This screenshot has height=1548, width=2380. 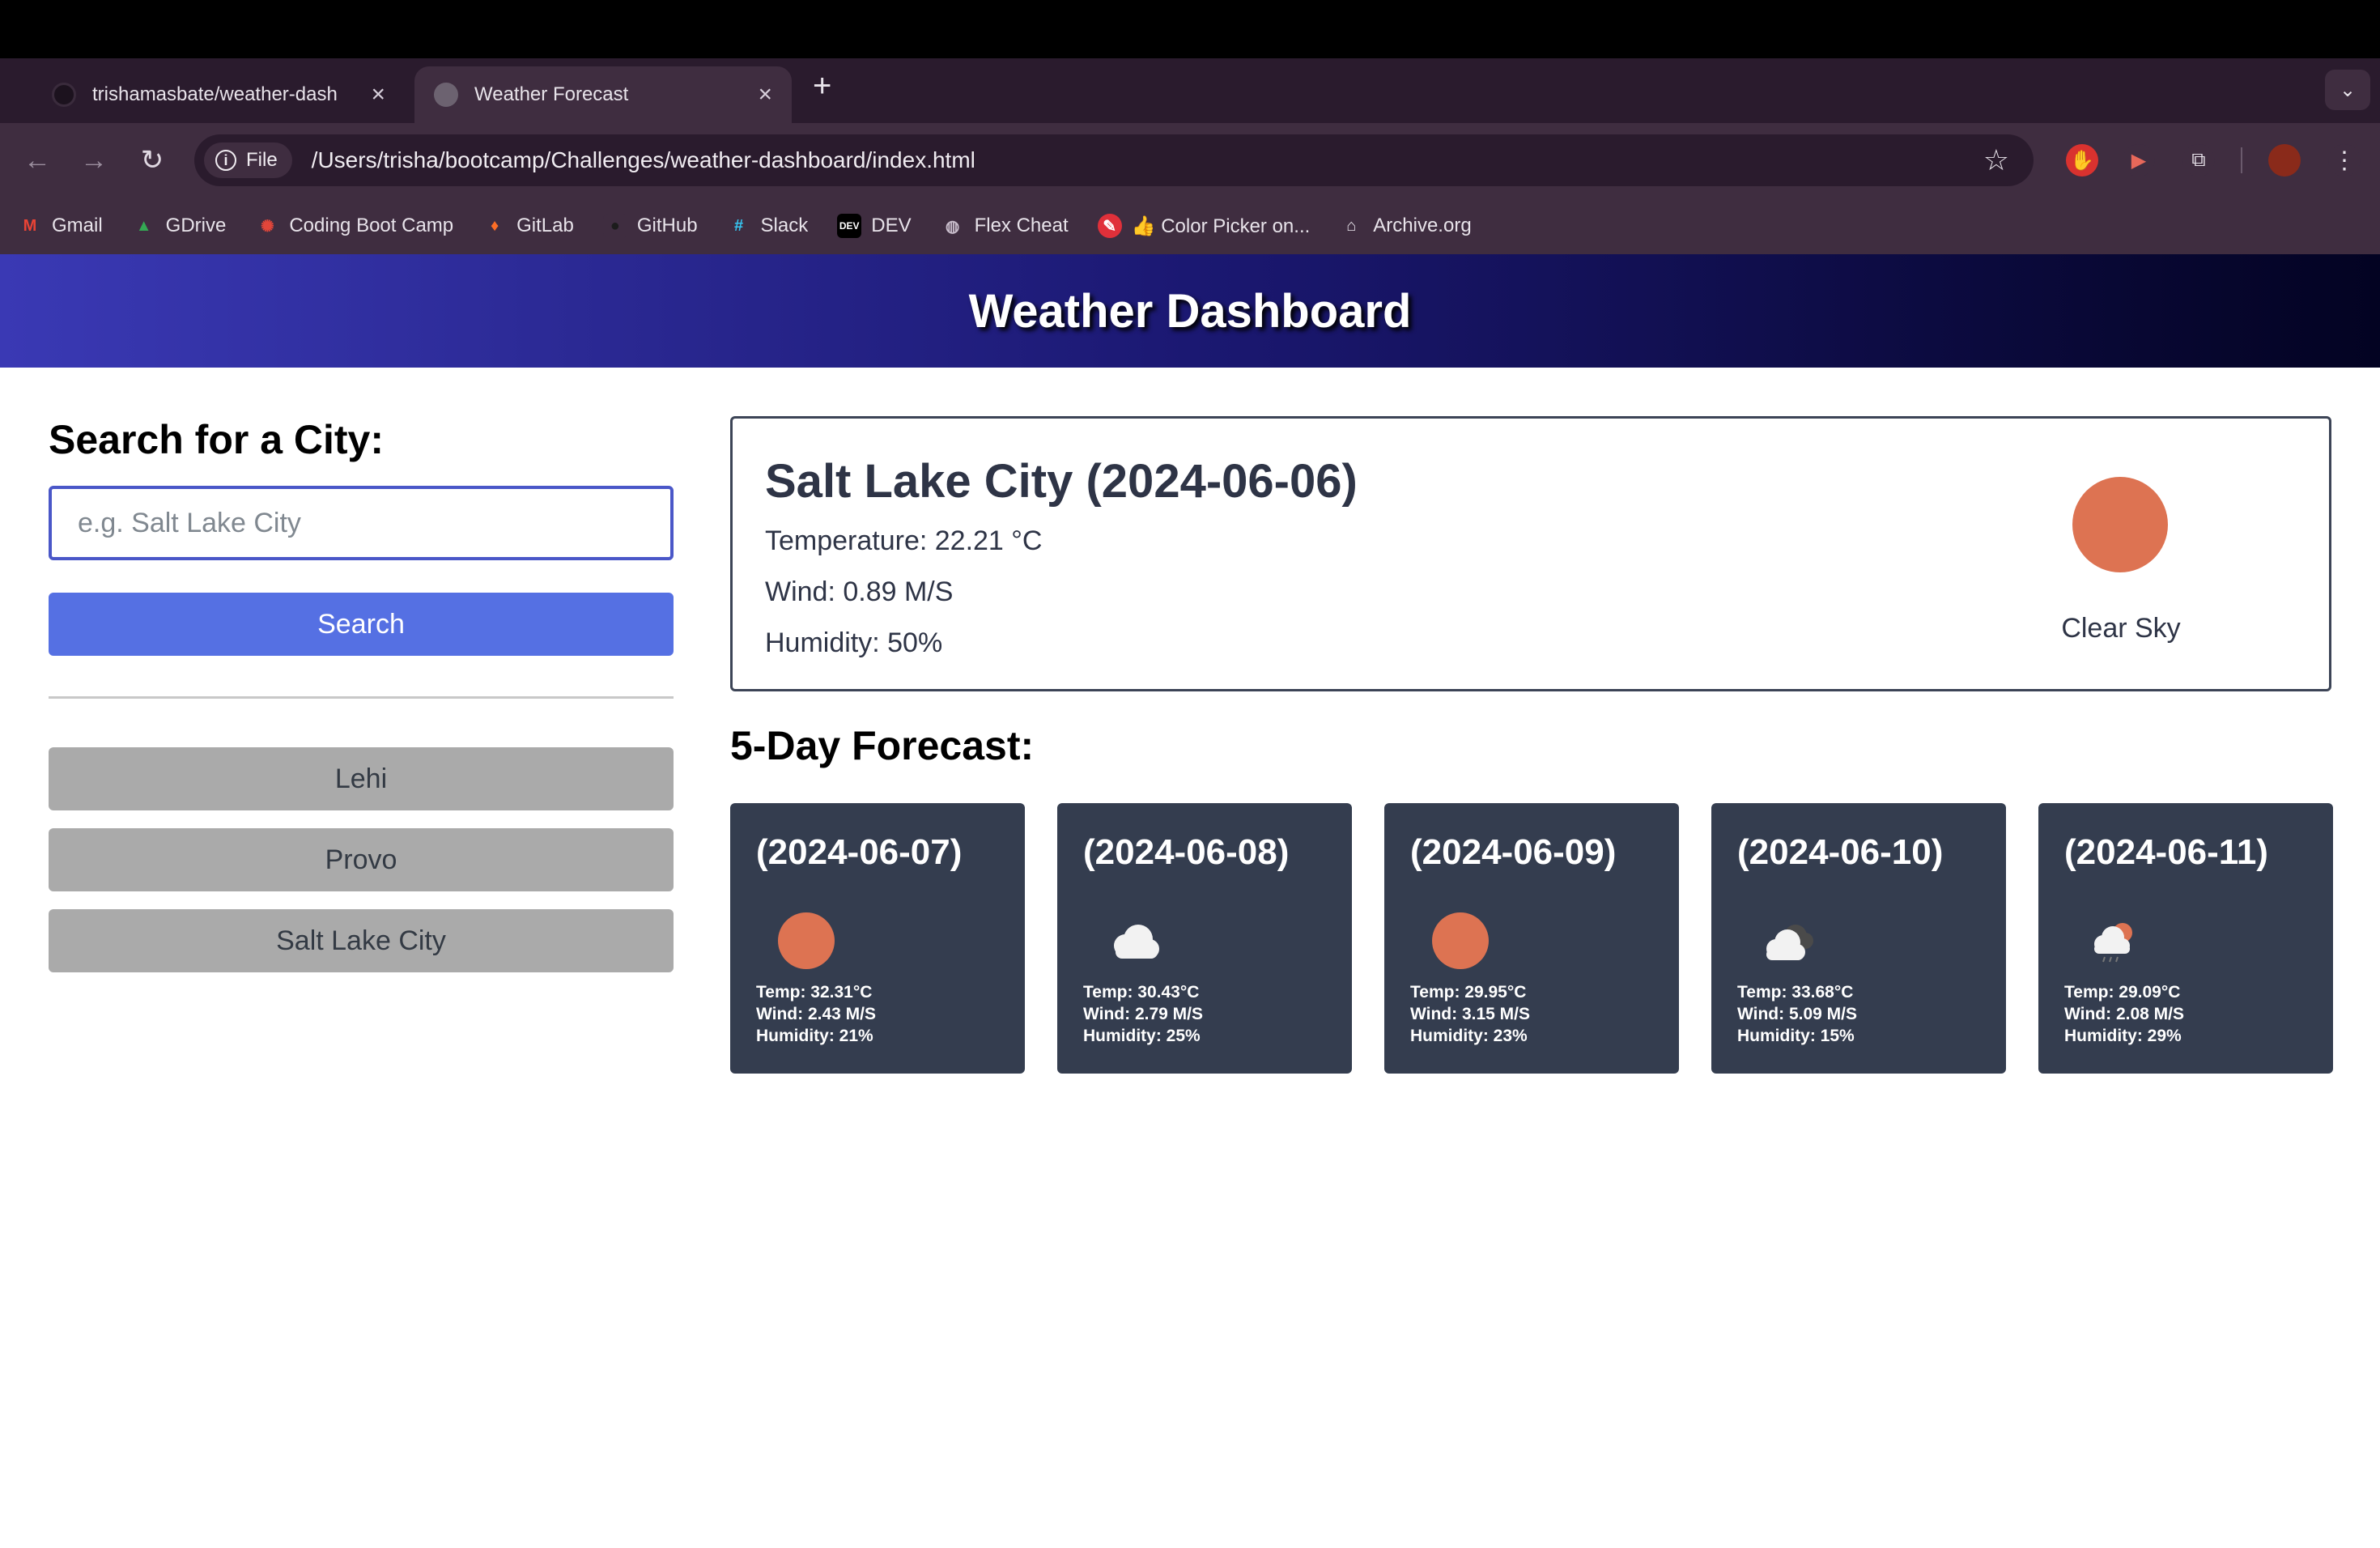 What do you see at coordinates (2139, 160) in the screenshot?
I see `screen-recorder-extension-icon: ▶` at bounding box center [2139, 160].